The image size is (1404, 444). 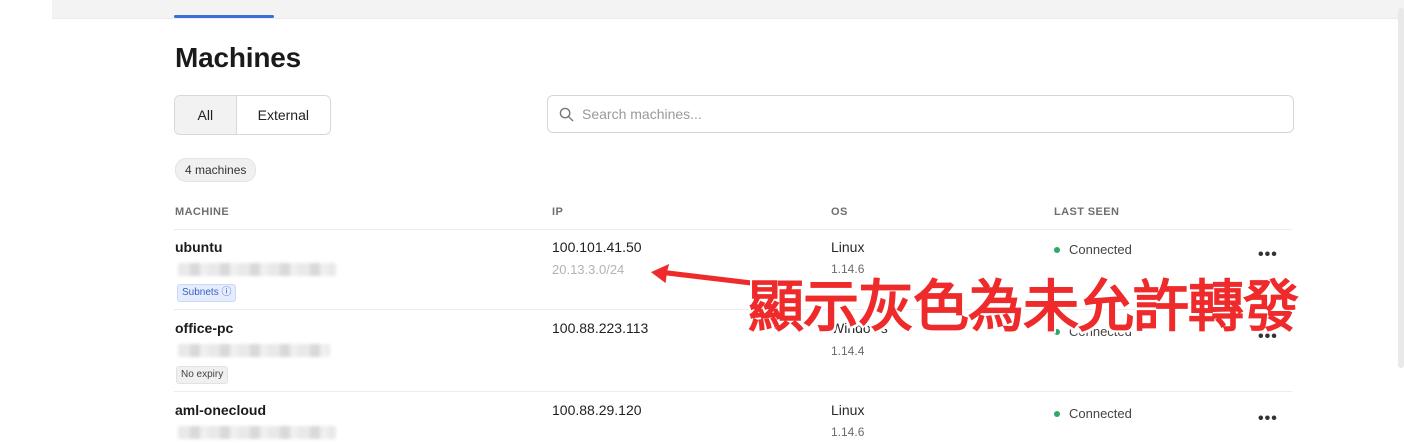 What do you see at coordinates (1023, 307) in the screenshot?
I see `annotation-text: 顯示灰色為未允許轉發` at bounding box center [1023, 307].